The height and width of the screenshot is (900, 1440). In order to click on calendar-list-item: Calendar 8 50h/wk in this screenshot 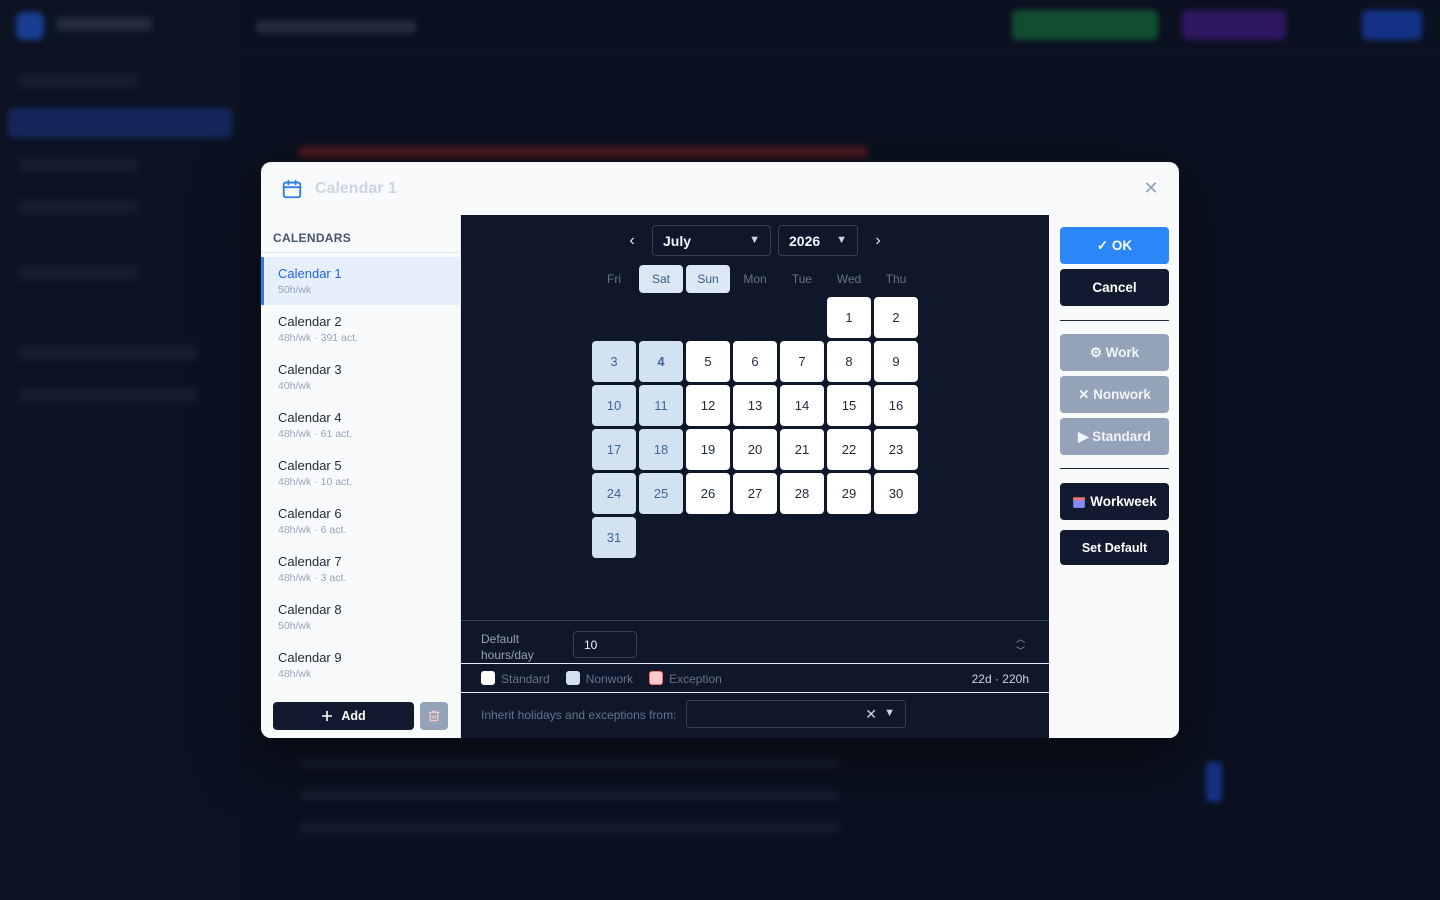, I will do `click(360, 617)`.